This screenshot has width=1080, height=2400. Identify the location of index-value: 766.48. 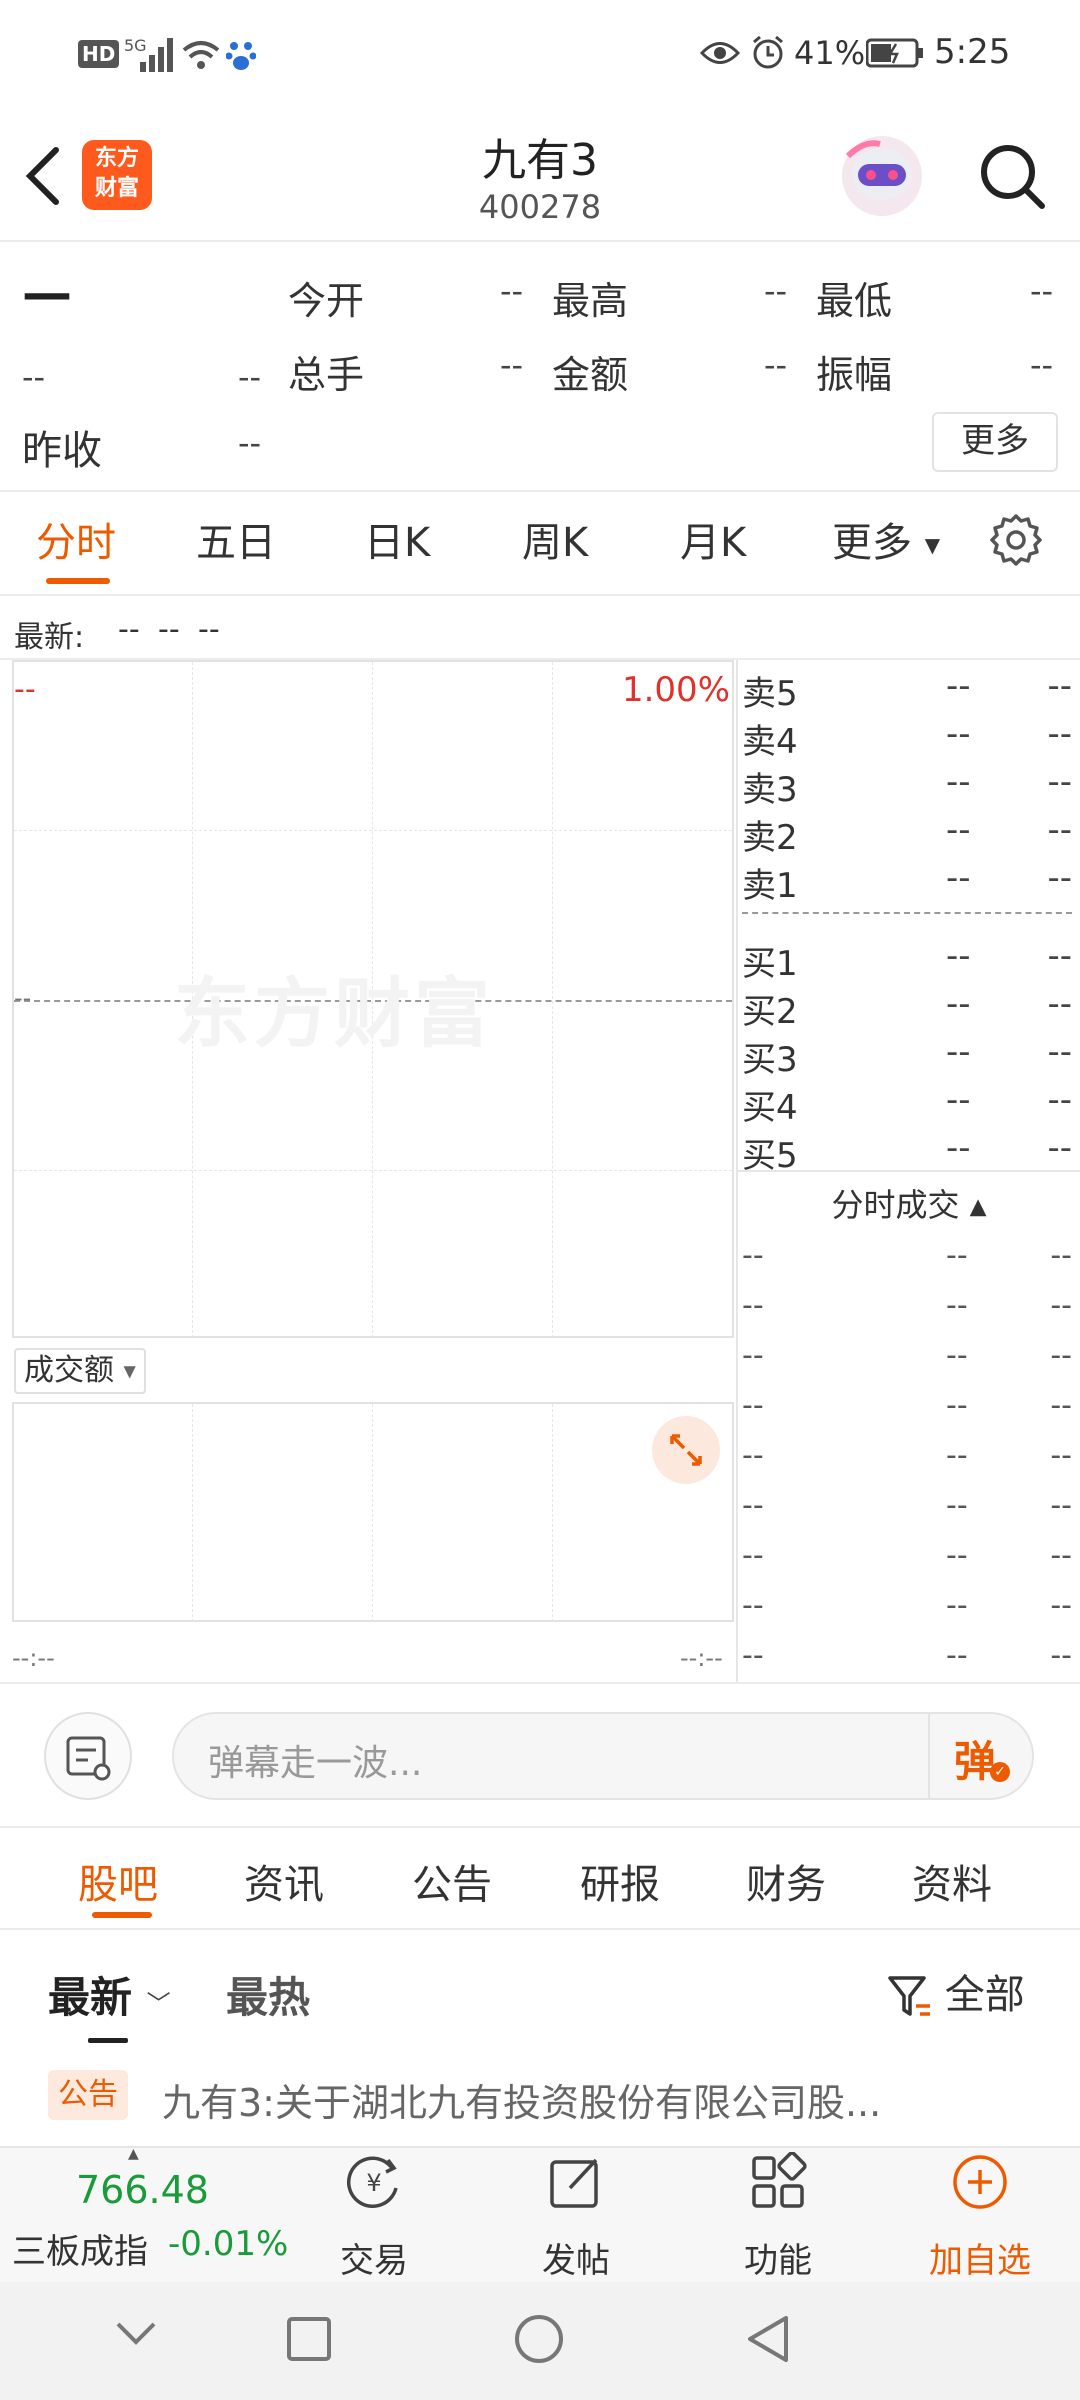
(142, 2190).